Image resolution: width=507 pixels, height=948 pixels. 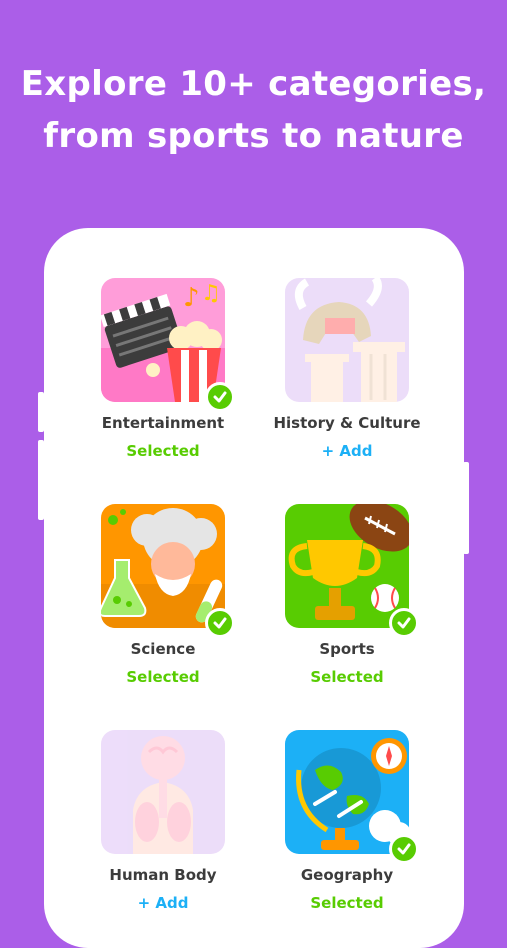 I want to click on category-name: Science, so click(x=163, y=649).